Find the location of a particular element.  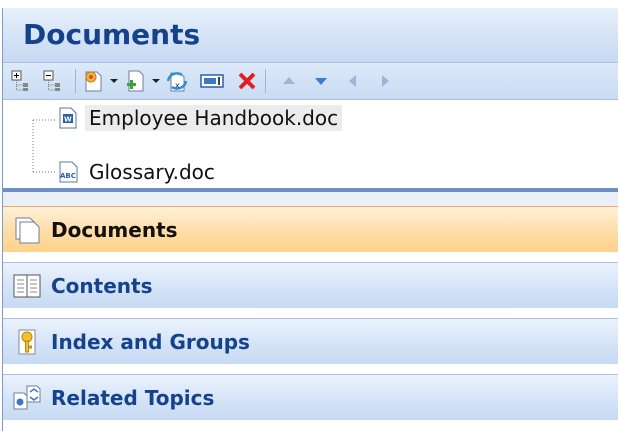

nav-item-label: Related Topics is located at coordinates (133, 397).